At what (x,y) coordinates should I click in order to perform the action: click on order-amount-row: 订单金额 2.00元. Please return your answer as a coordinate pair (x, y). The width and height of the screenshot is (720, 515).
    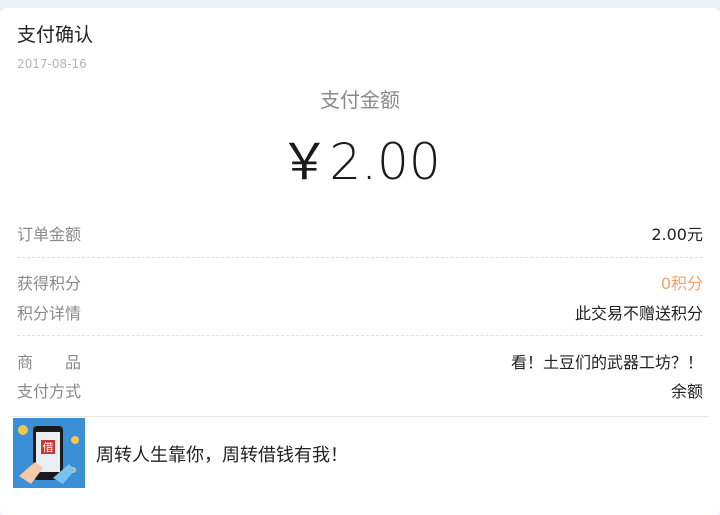
    Looking at the image, I should click on (360, 234).